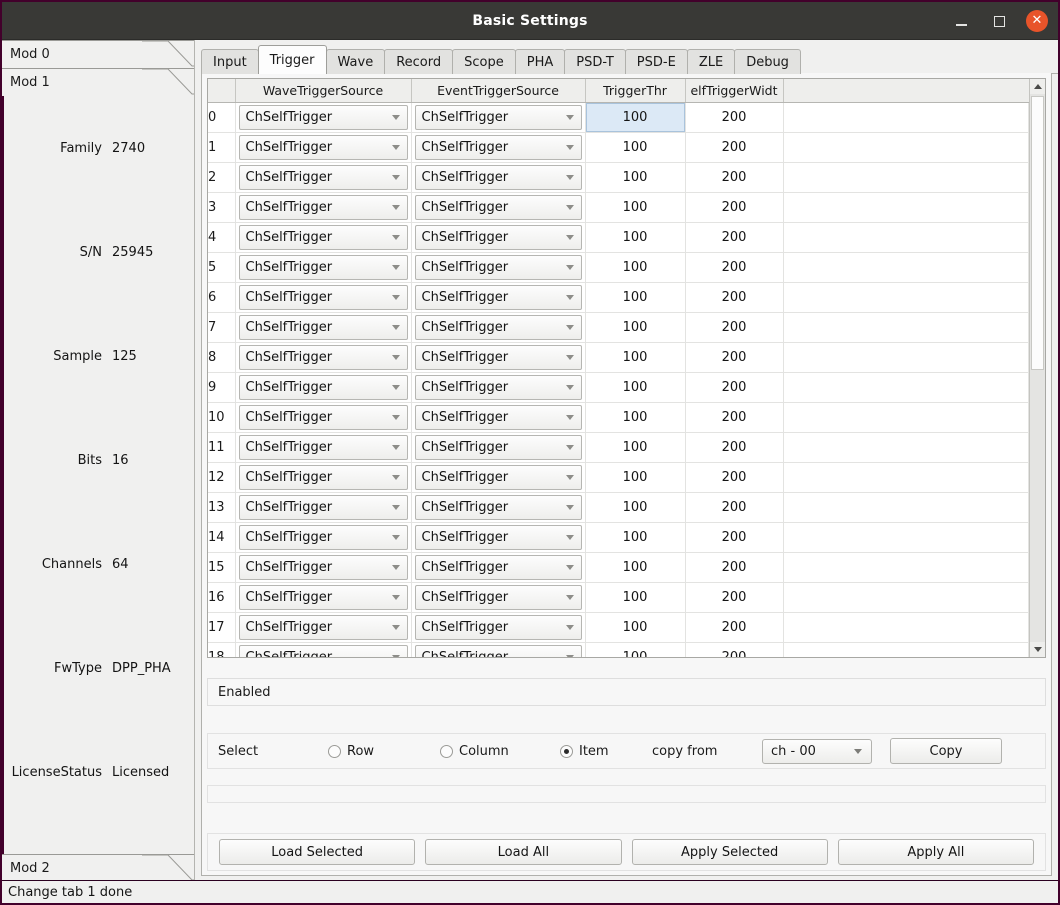 Image resolution: width=1060 pixels, height=905 pixels. What do you see at coordinates (355, 61) in the screenshot?
I see `tab-wave: Wave` at bounding box center [355, 61].